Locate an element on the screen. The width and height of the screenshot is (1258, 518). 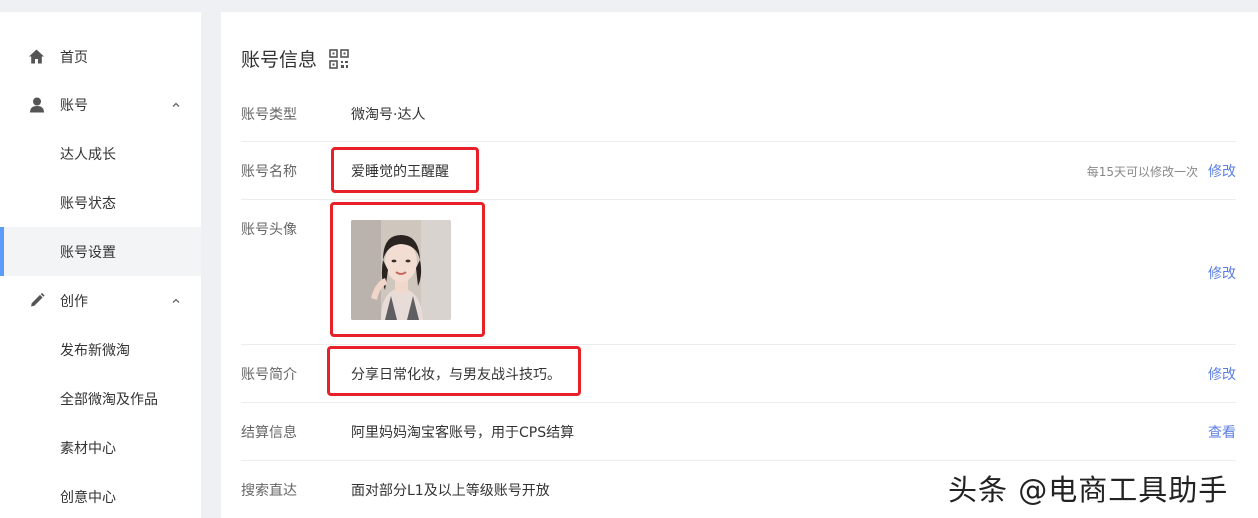
sidebar-item-growth: 达人成长 is located at coordinates (100, 153).